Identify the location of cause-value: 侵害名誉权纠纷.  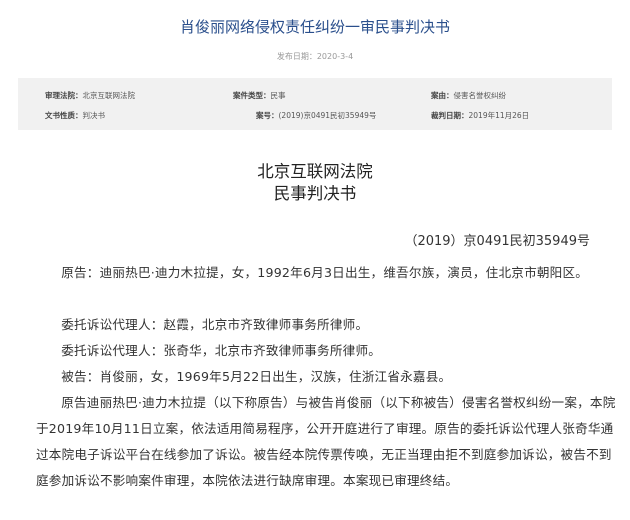
(480, 95).